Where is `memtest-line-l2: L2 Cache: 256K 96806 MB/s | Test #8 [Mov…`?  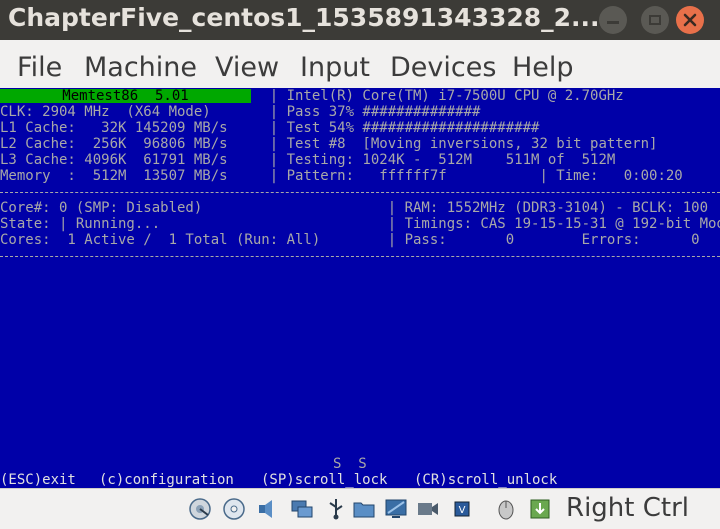 memtest-line-l2: L2 Cache: 256K 96806 MB/s | Test #8 [Mov… is located at coordinates (329, 144).